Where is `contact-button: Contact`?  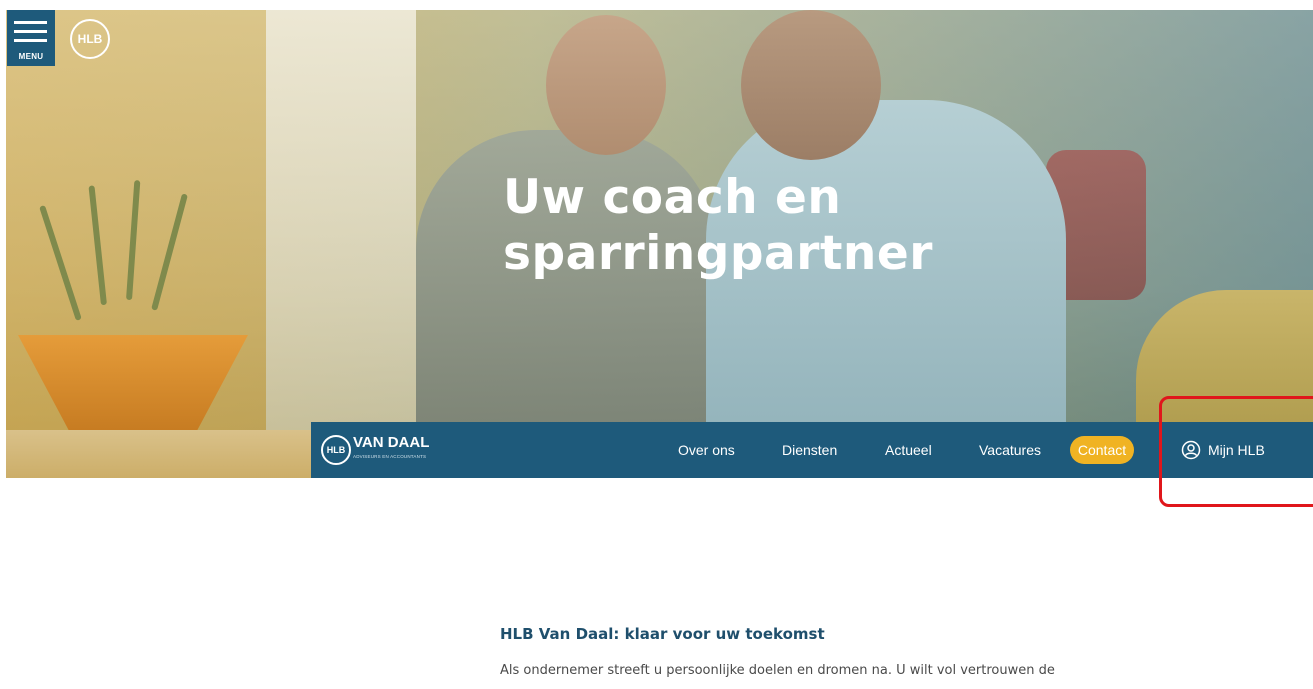
contact-button: Contact is located at coordinates (1102, 450).